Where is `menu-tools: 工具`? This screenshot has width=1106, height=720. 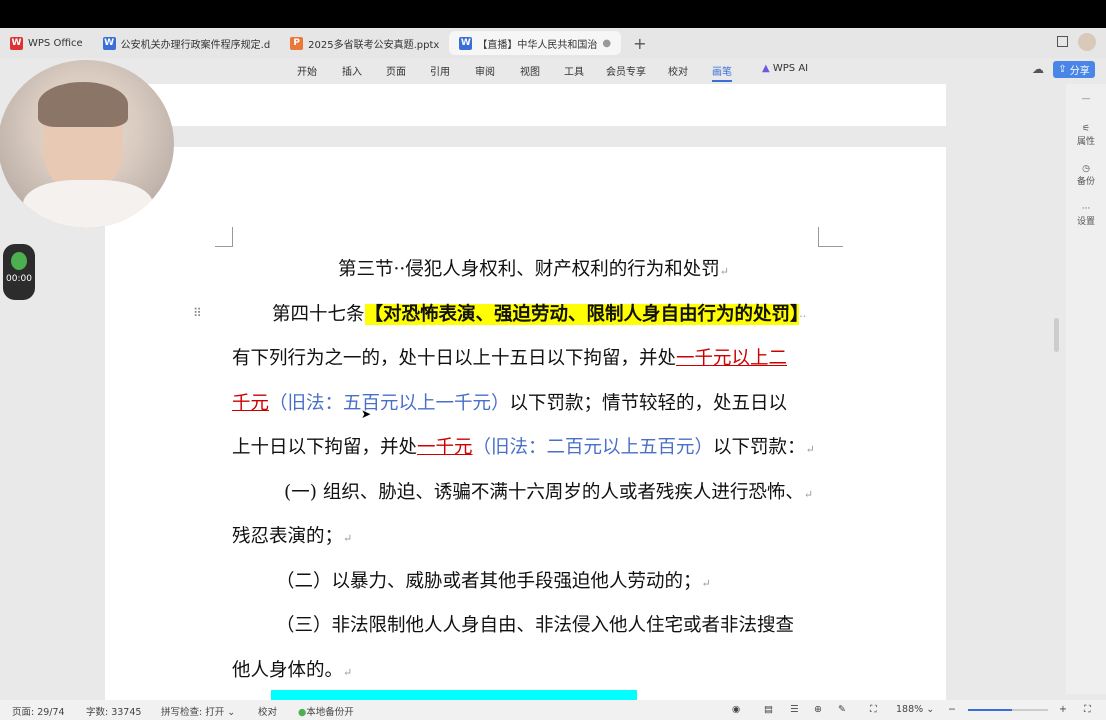 menu-tools: 工具 is located at coordinates (574, 70).